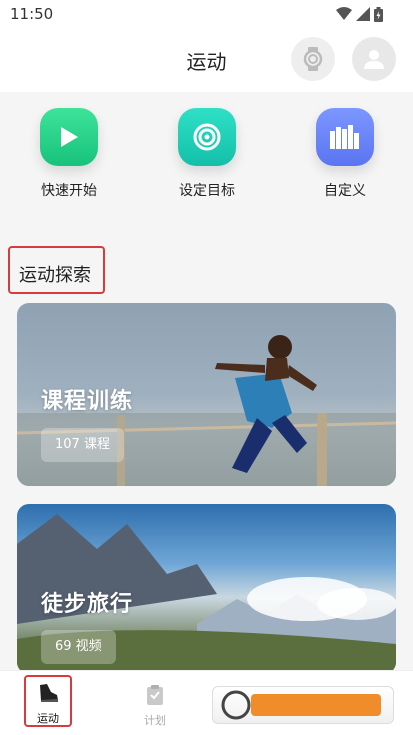 The width and height of the screenshot is (413, 735). I want to click on battery-icon, so click(378, 14).